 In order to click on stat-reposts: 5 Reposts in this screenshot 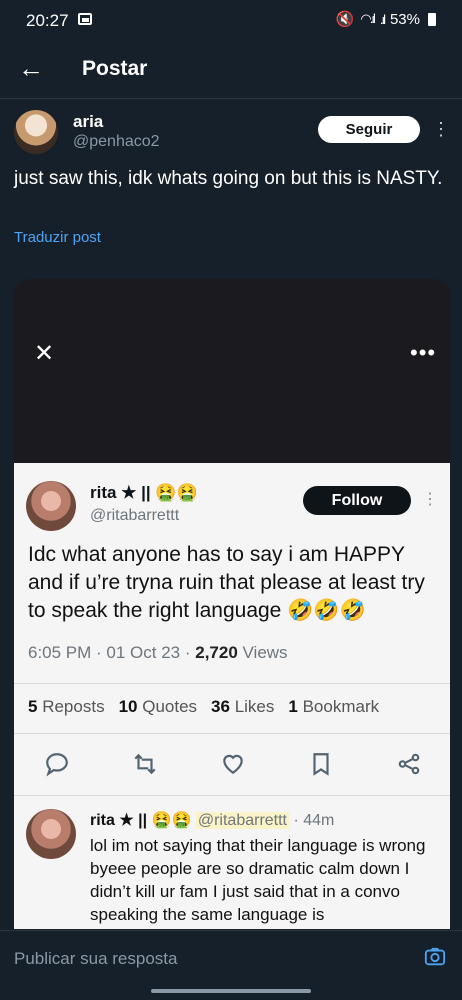, I will do `click(66, 706)`.